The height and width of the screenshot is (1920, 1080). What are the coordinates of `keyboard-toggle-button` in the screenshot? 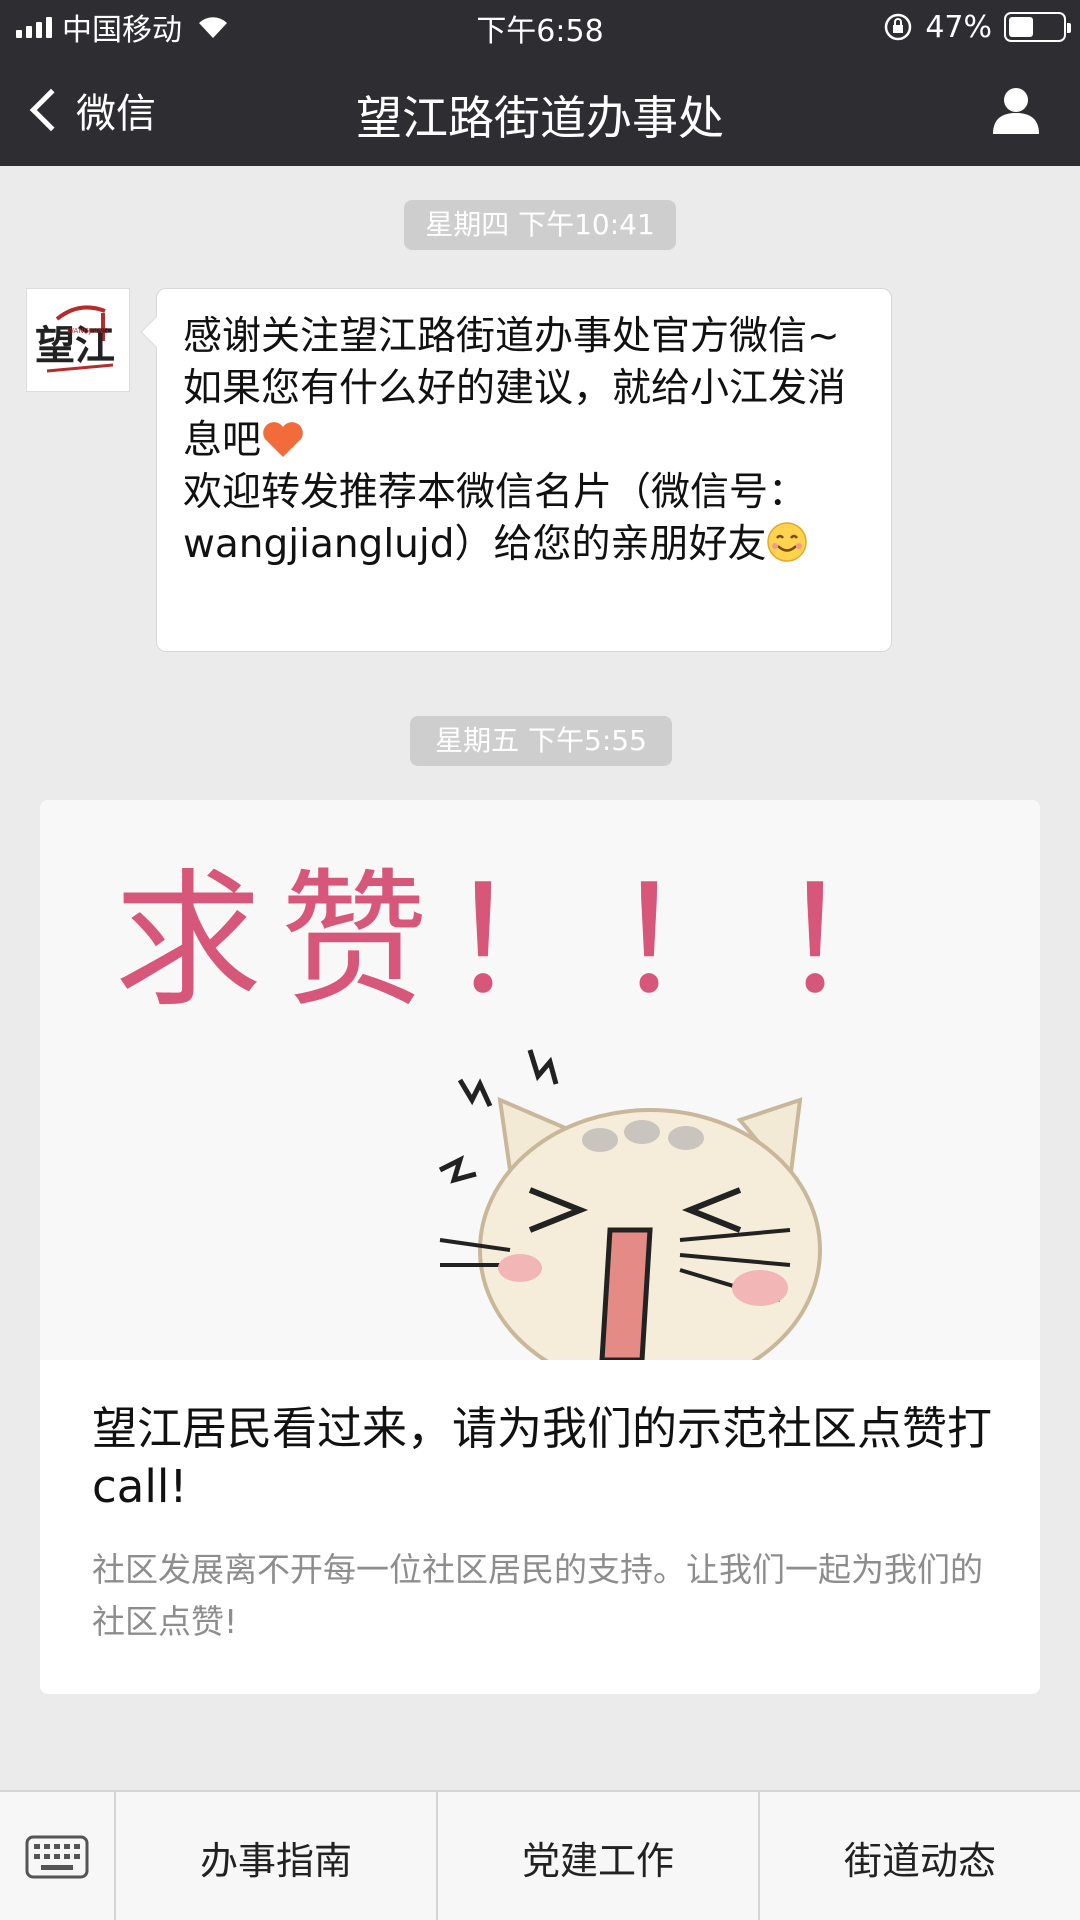 It's located at (58, 1856).